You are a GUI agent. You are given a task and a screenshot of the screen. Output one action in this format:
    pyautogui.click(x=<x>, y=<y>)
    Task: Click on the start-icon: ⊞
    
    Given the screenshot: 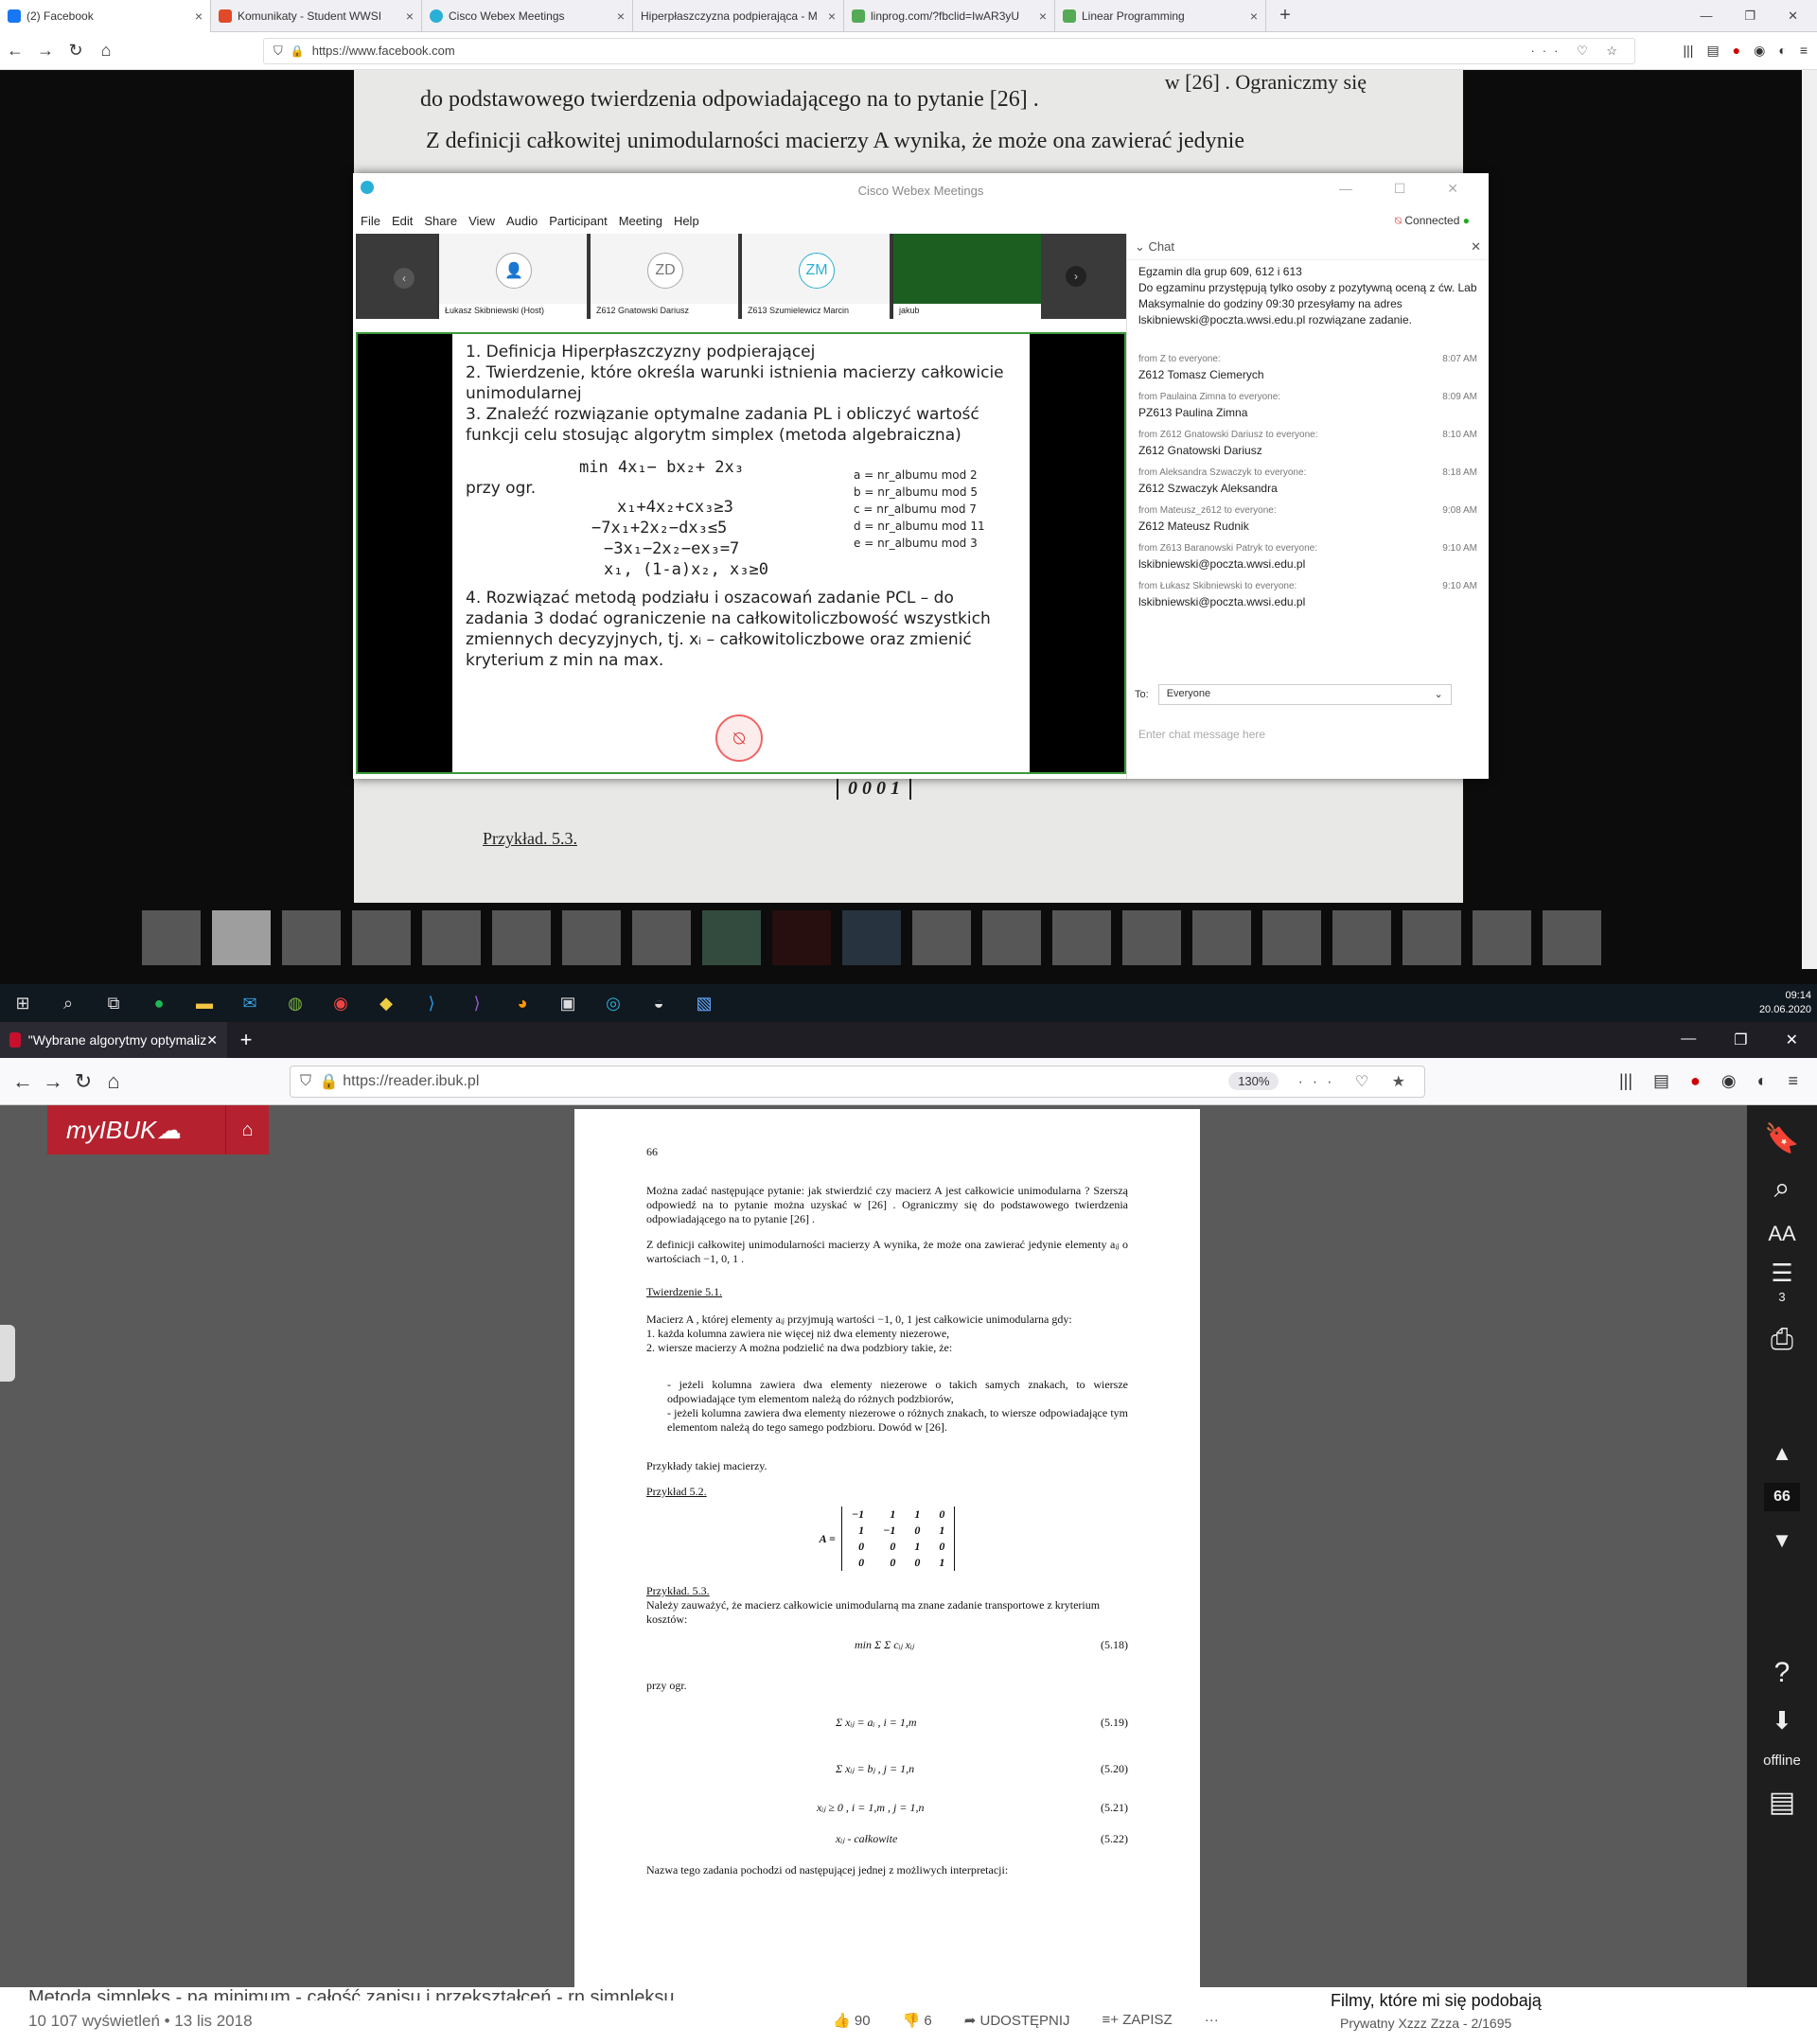 What is the action you would take?
    pyautogui.click(x=22, y=1003)
    